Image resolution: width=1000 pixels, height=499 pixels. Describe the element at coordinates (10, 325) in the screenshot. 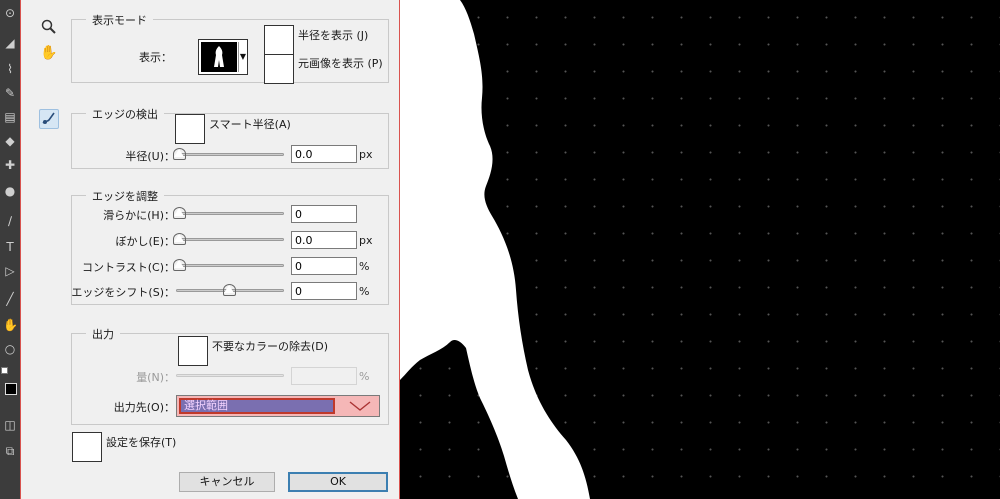

I see `hand-tool-icon: ✋` at that location.